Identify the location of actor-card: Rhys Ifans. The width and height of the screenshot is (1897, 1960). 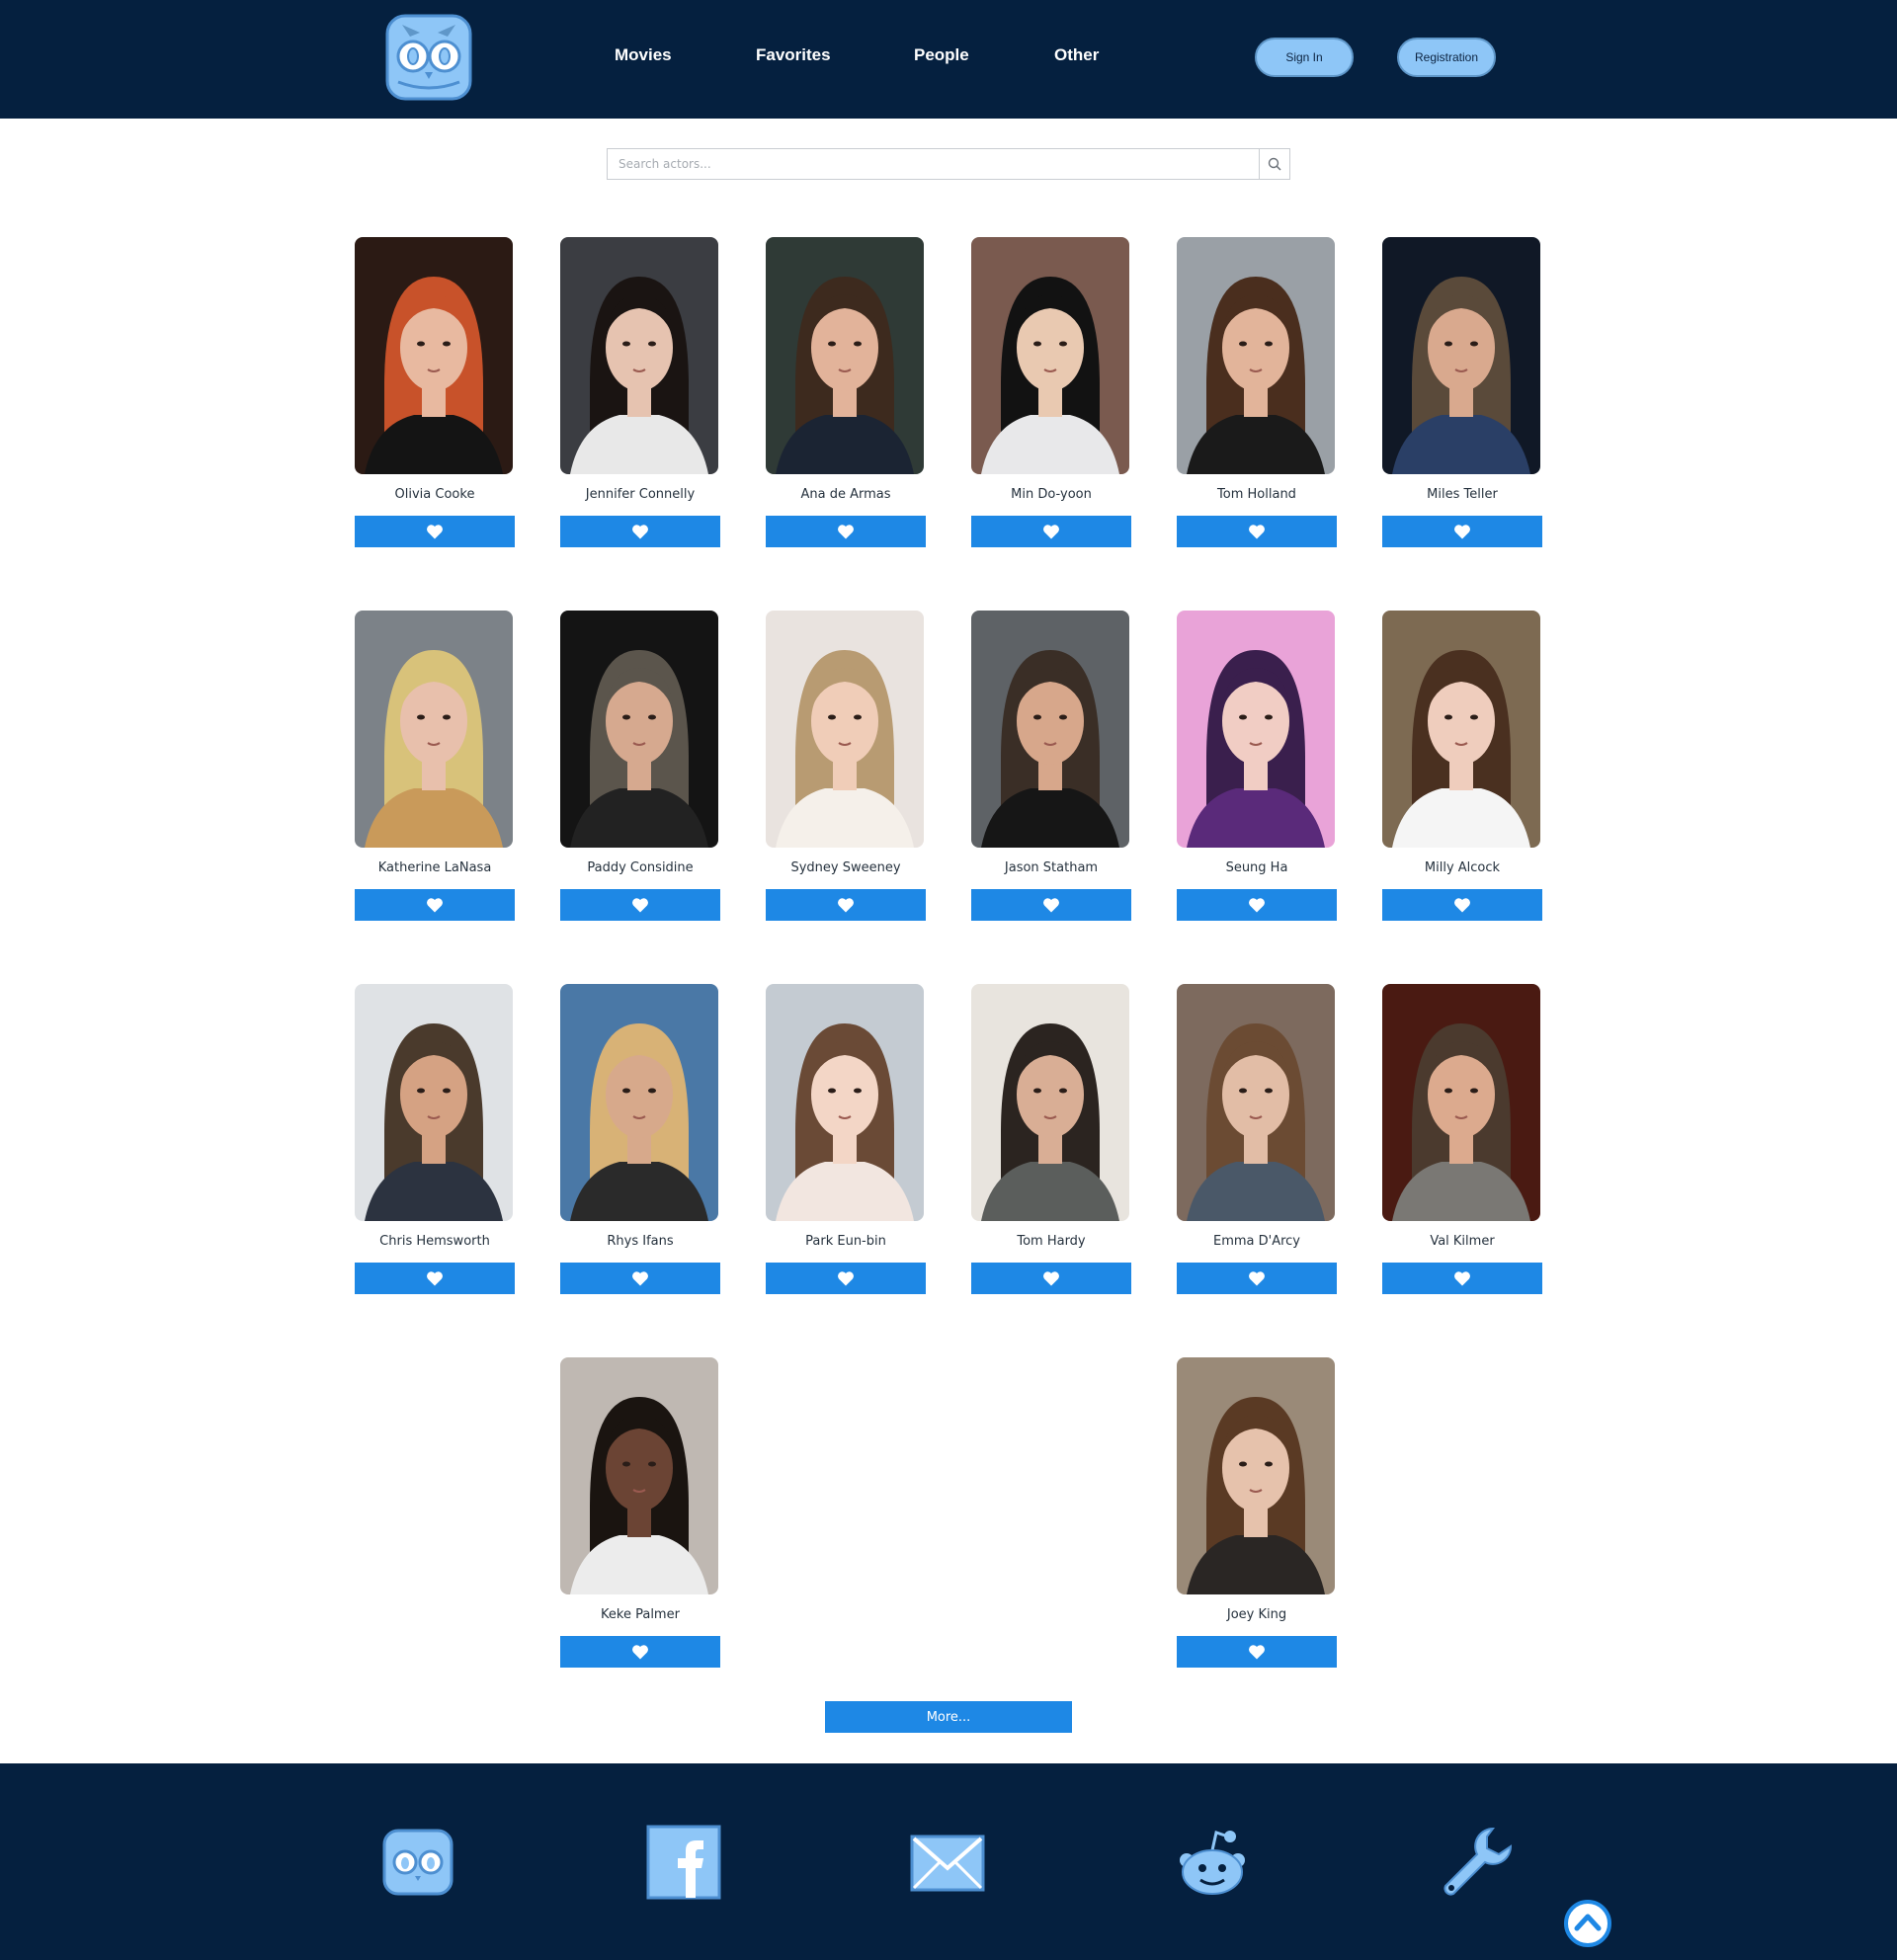
(640, 1141).